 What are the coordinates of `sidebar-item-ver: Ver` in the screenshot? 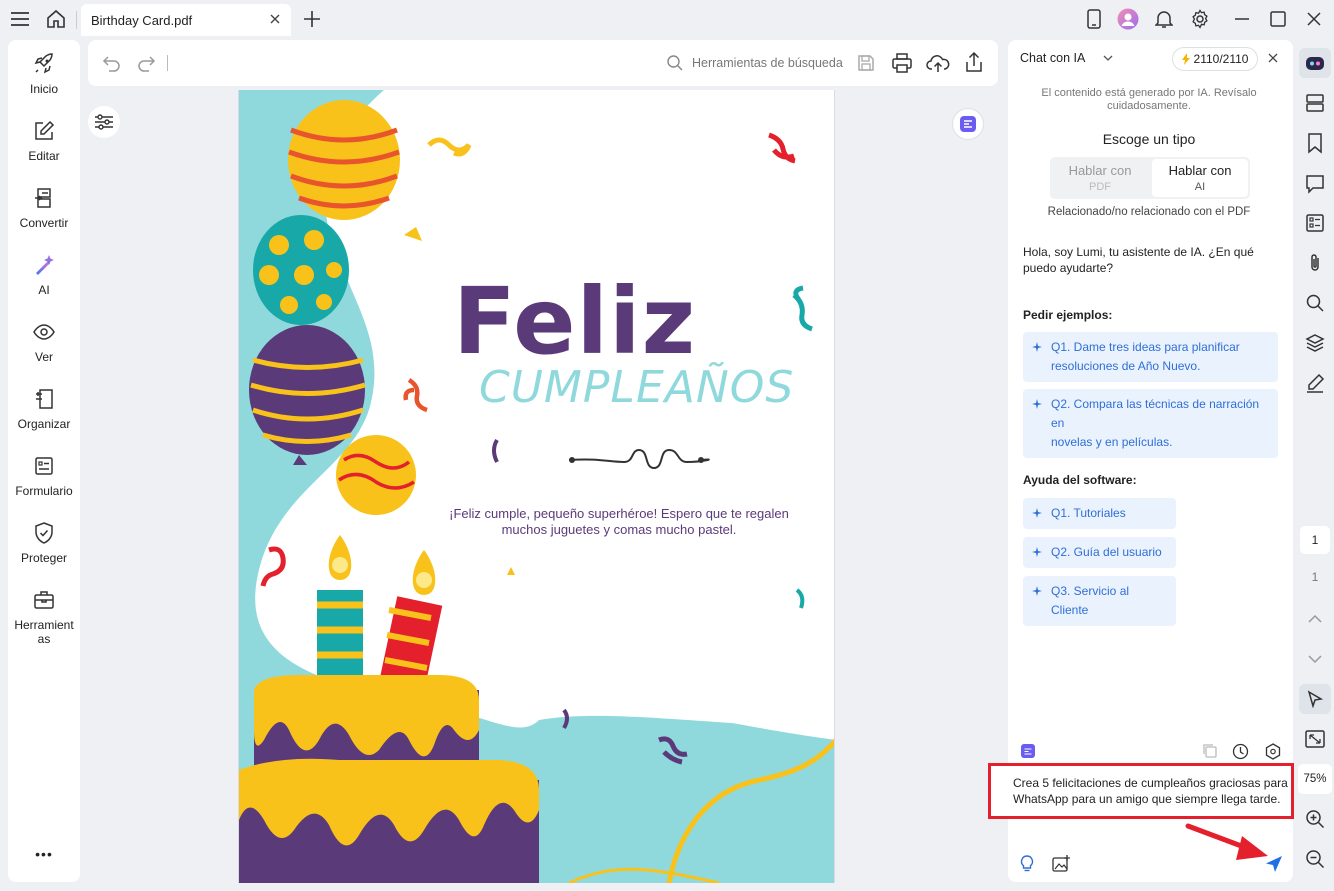 It's located at (44, 342).